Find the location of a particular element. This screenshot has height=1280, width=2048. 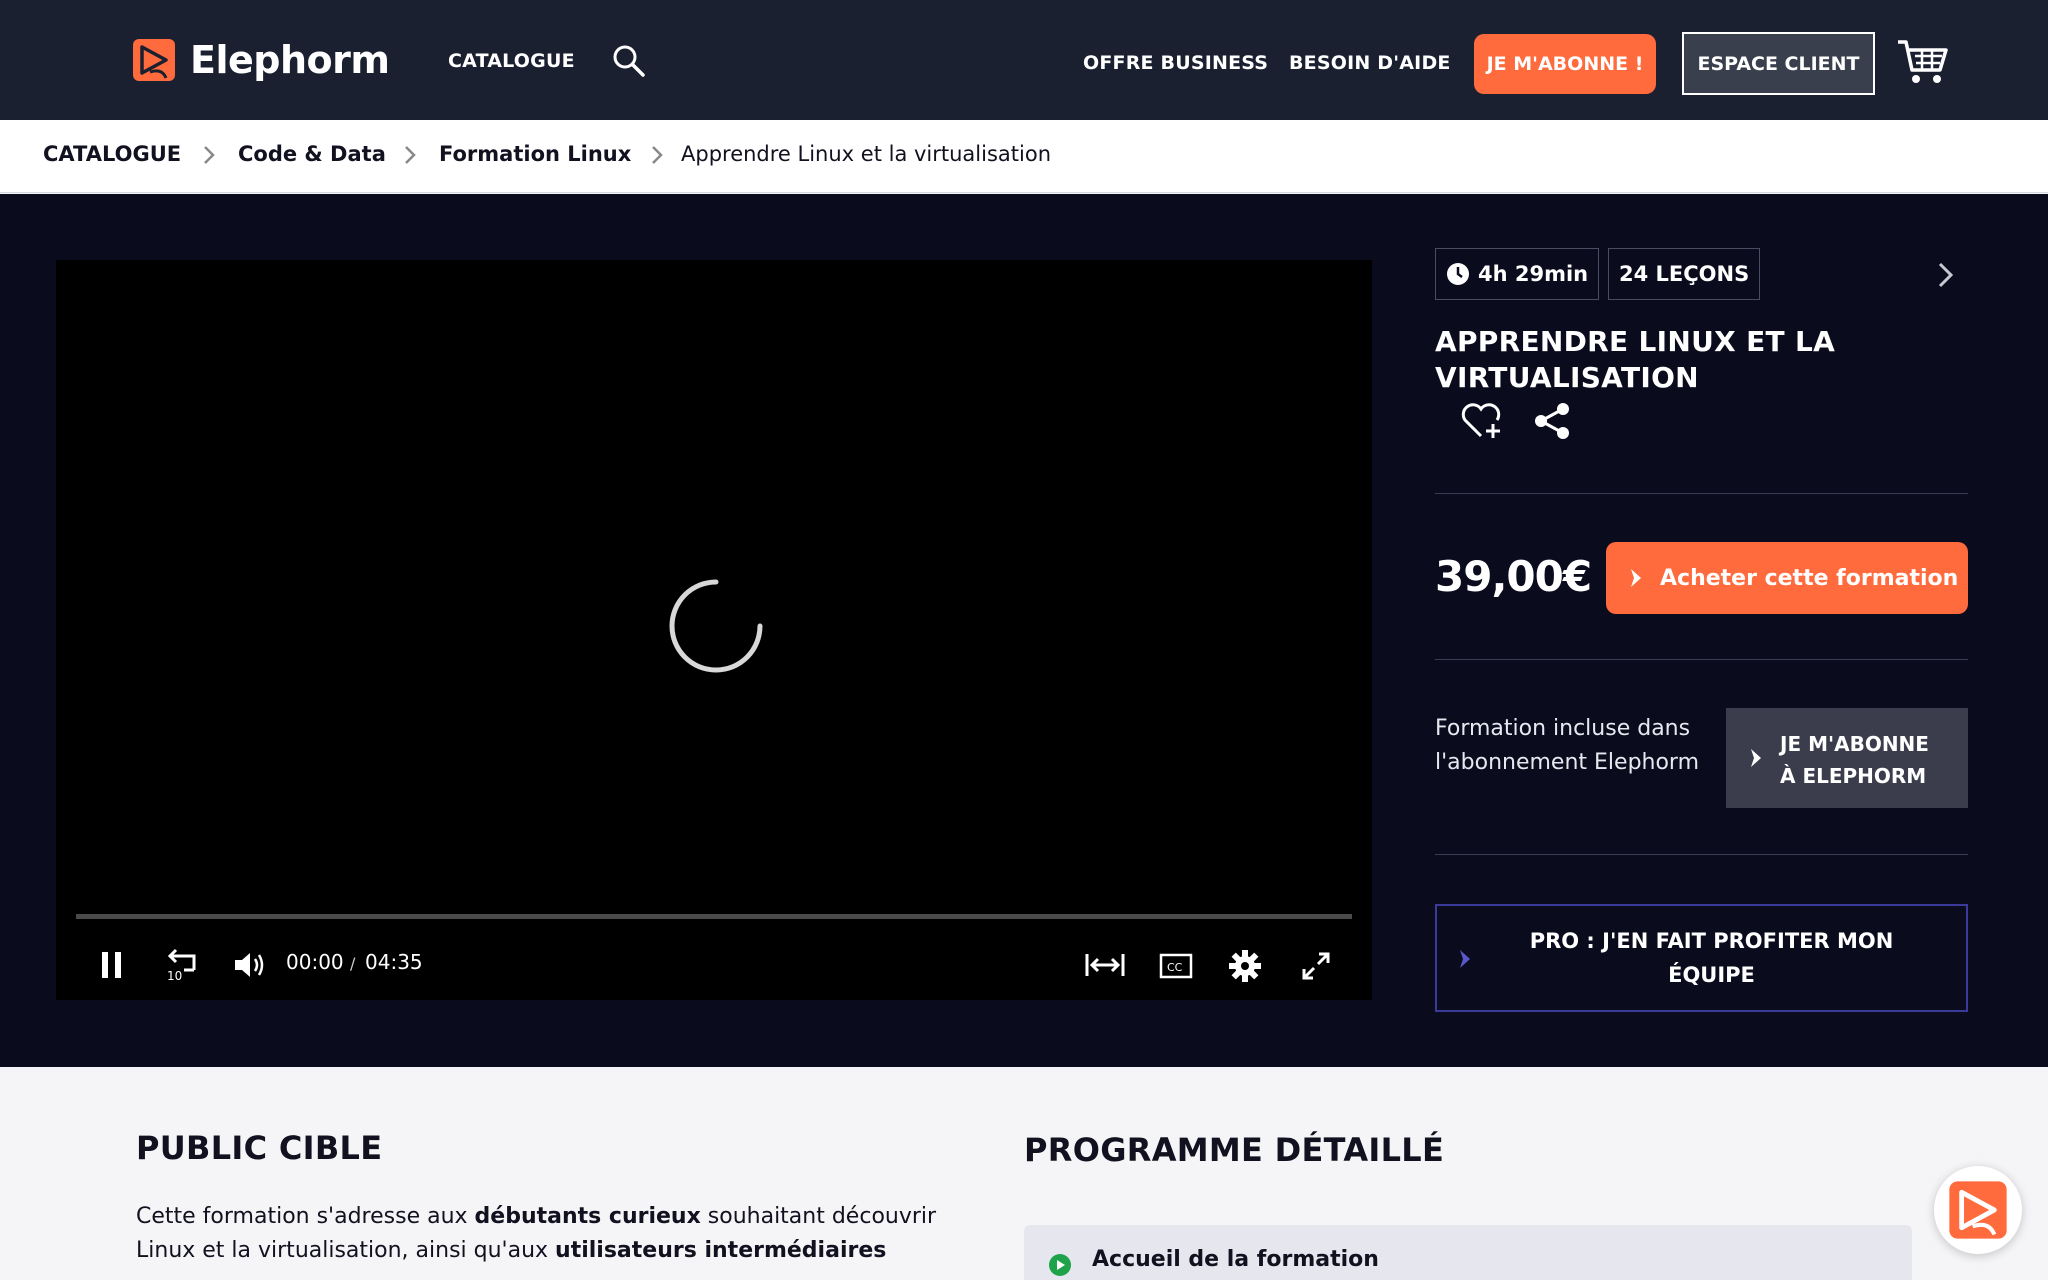

programme-chapter: Accueil de la formation is located at coordinates (1468, 1252).